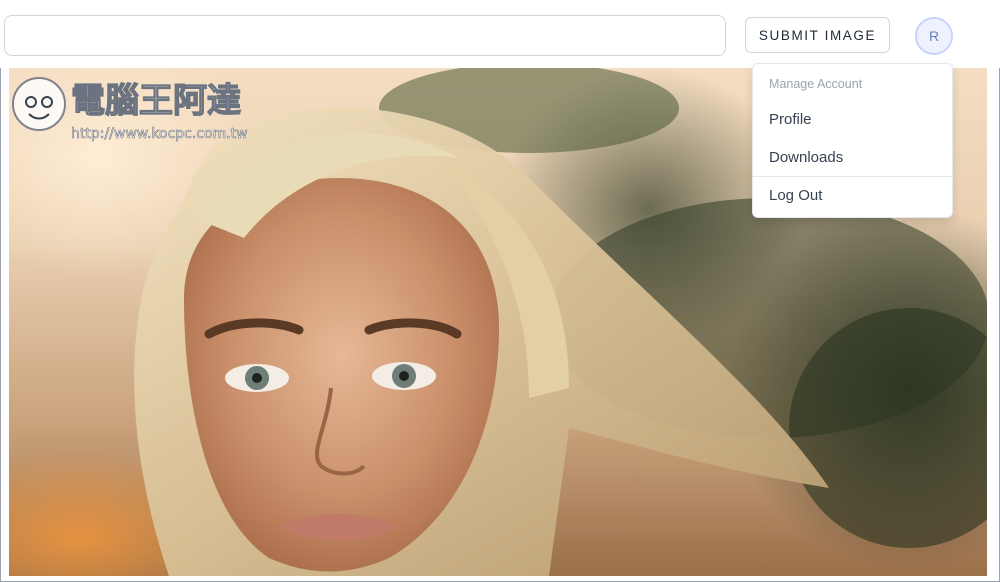 This screenshot has width=1000, height=582. Describe the element at coordinates (156, 101) in the screenshot. I see `svg-text: 電腦王阿達` at that location.